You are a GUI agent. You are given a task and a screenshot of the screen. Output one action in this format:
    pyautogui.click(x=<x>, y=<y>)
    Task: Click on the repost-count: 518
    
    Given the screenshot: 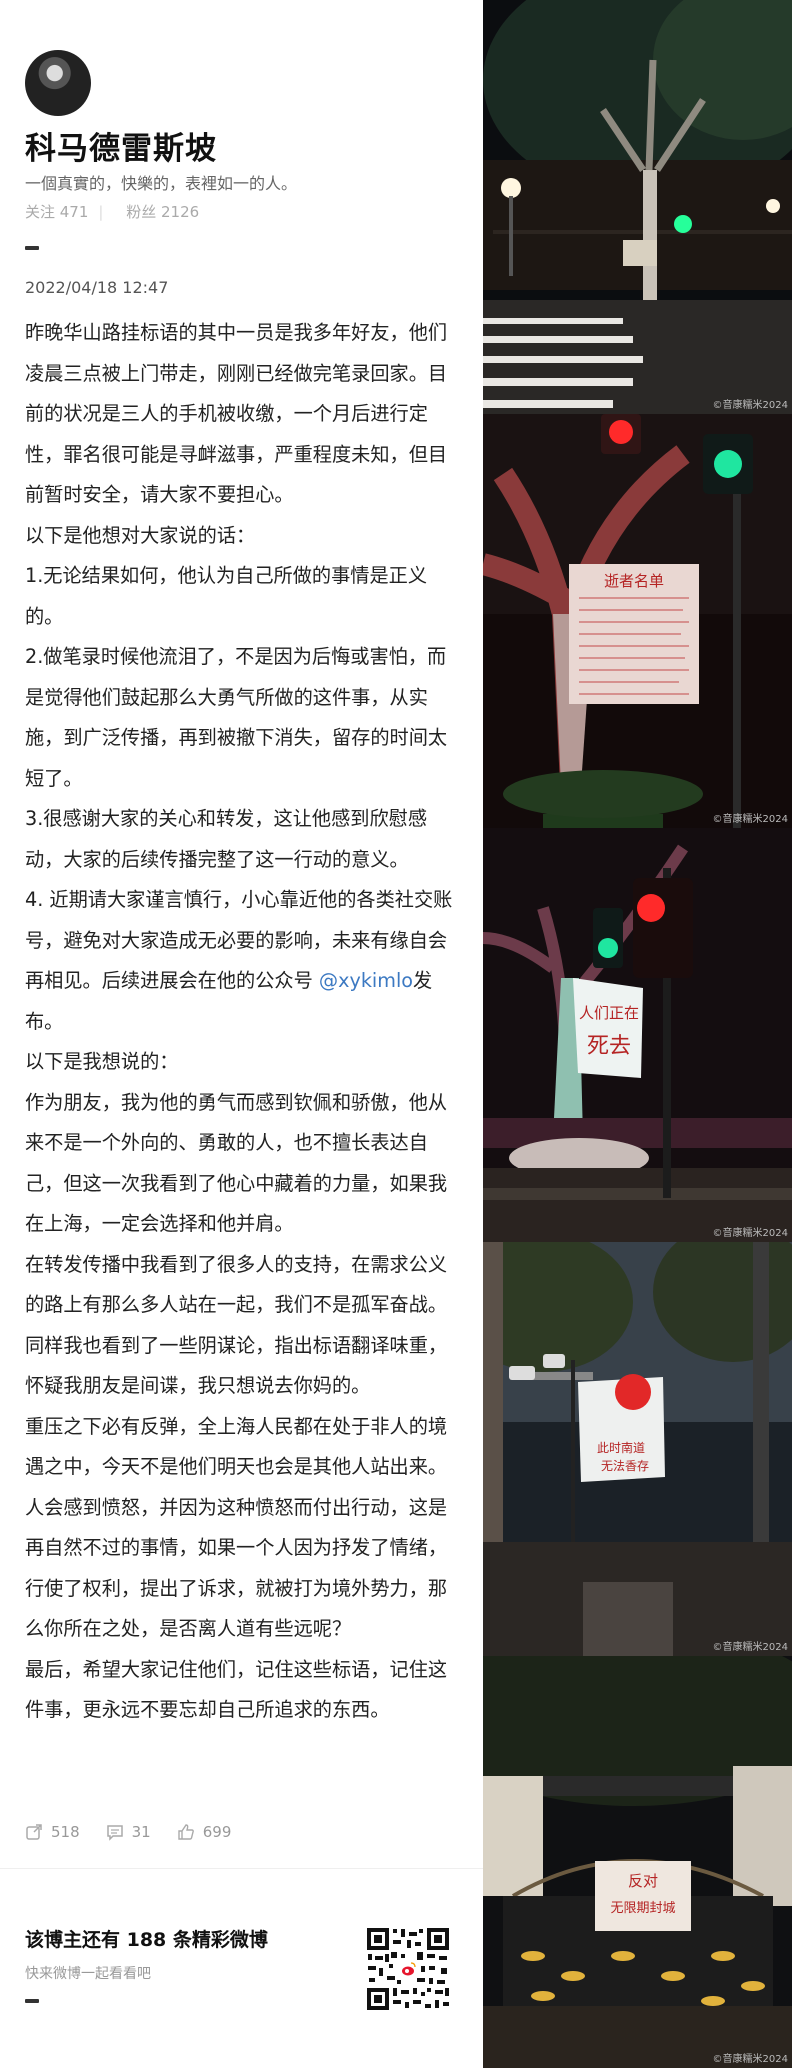 What is the action you would take?
    pyautogui.click(x=65, y=1832)
    